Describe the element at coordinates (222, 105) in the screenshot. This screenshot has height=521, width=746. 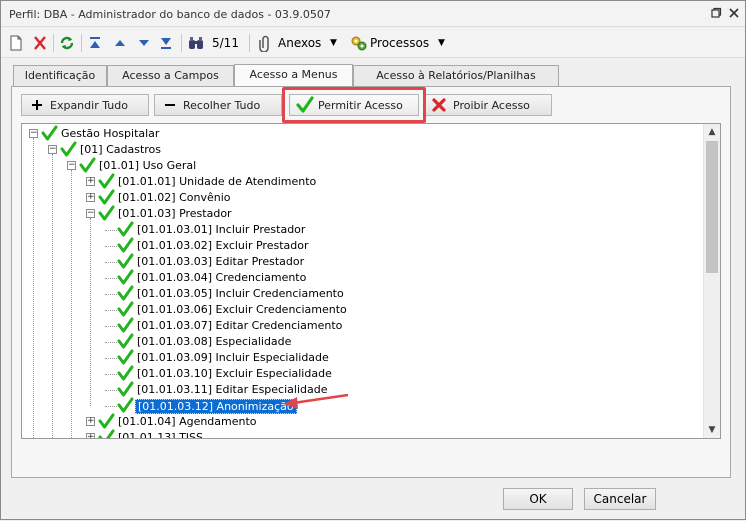
I see `collapse-all-label: Recolher Tudo` at that location.